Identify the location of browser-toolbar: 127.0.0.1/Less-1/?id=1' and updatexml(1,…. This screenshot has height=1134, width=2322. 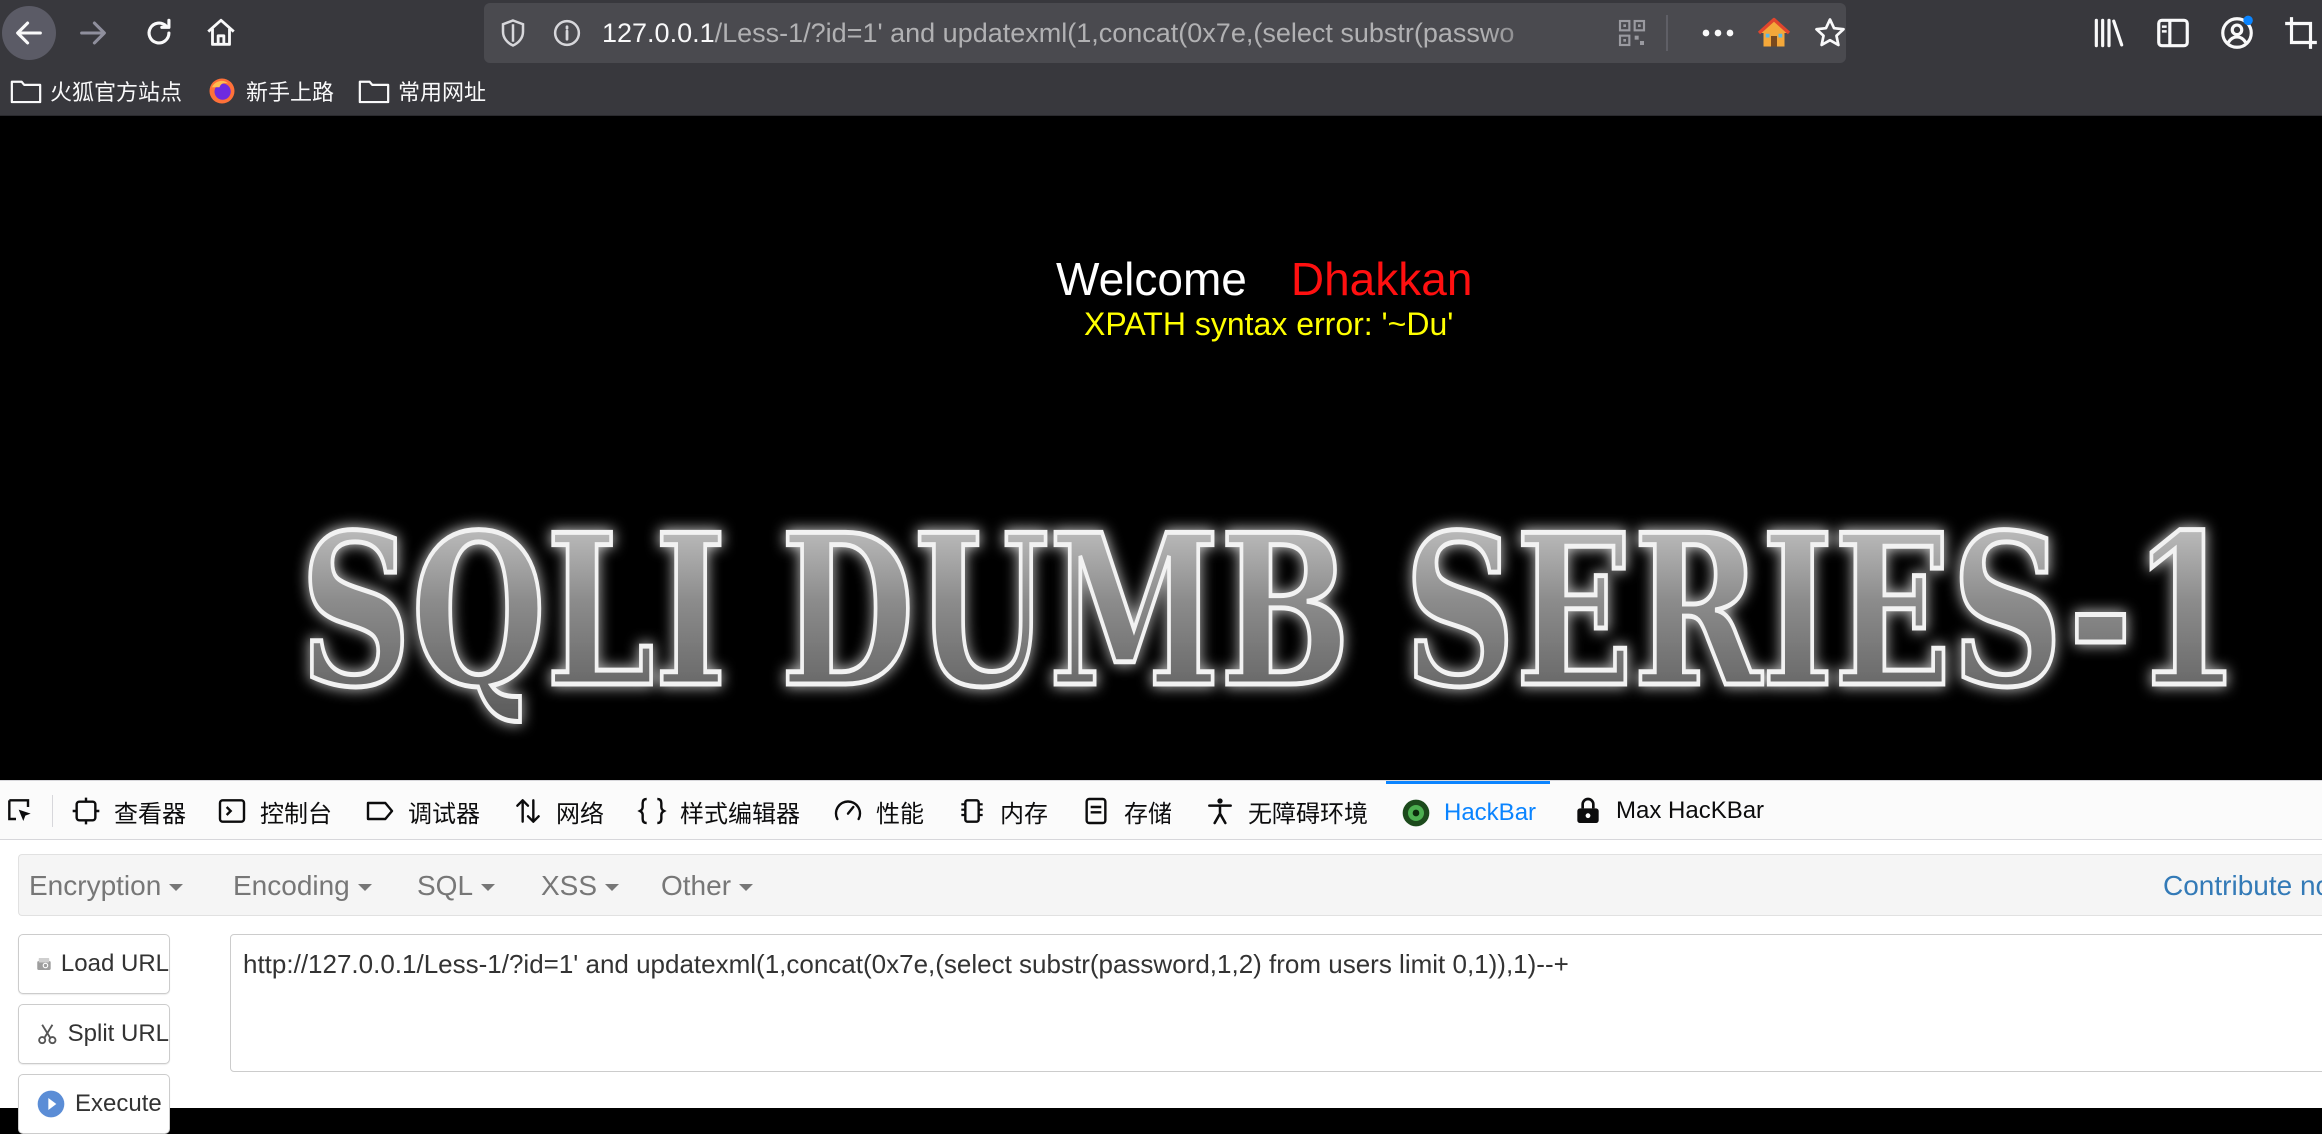
(1161, 33).